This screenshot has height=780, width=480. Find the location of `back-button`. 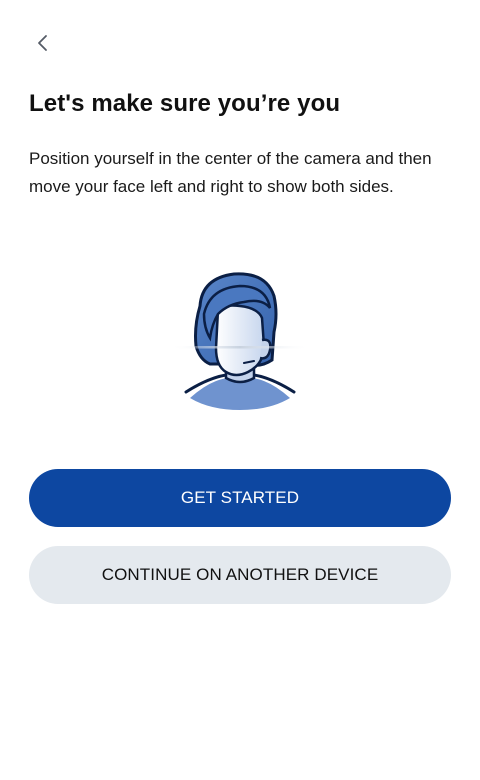

back-button is located at coordinates (43, 43).